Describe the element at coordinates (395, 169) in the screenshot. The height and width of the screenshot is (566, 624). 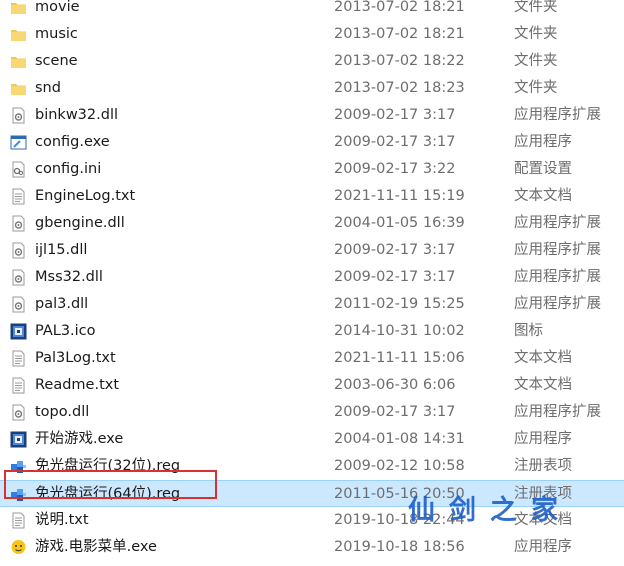
I see `file-date: 2009-02-17 3:22` at that location.